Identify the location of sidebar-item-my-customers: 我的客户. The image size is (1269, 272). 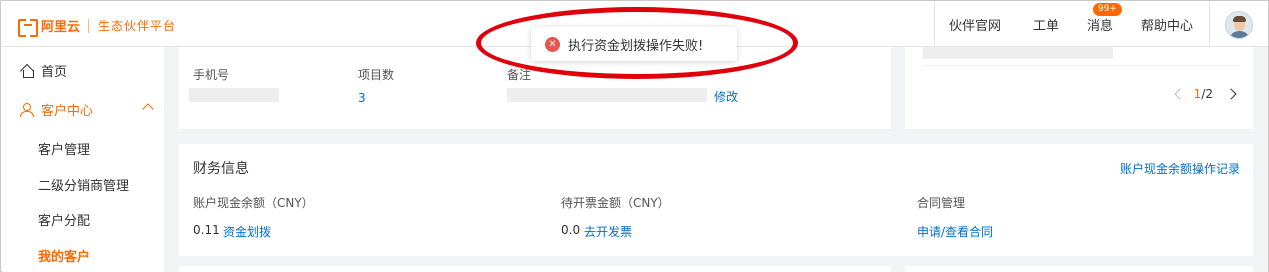
(83, 254).